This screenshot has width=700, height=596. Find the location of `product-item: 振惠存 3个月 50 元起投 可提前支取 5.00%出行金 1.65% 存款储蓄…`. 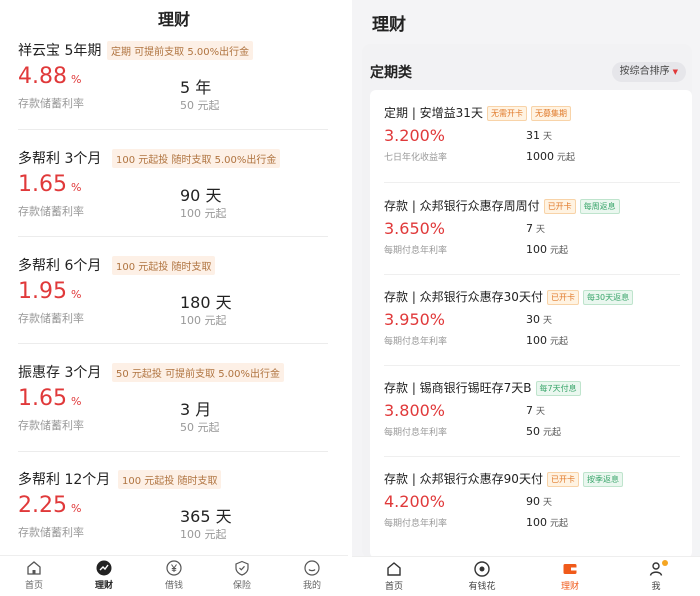

product-item: 振惠存 3个月 50 元起投 可提前支取 5.00%出行金 1.65% 存款储蓄… is located at coordinates (173, 416).